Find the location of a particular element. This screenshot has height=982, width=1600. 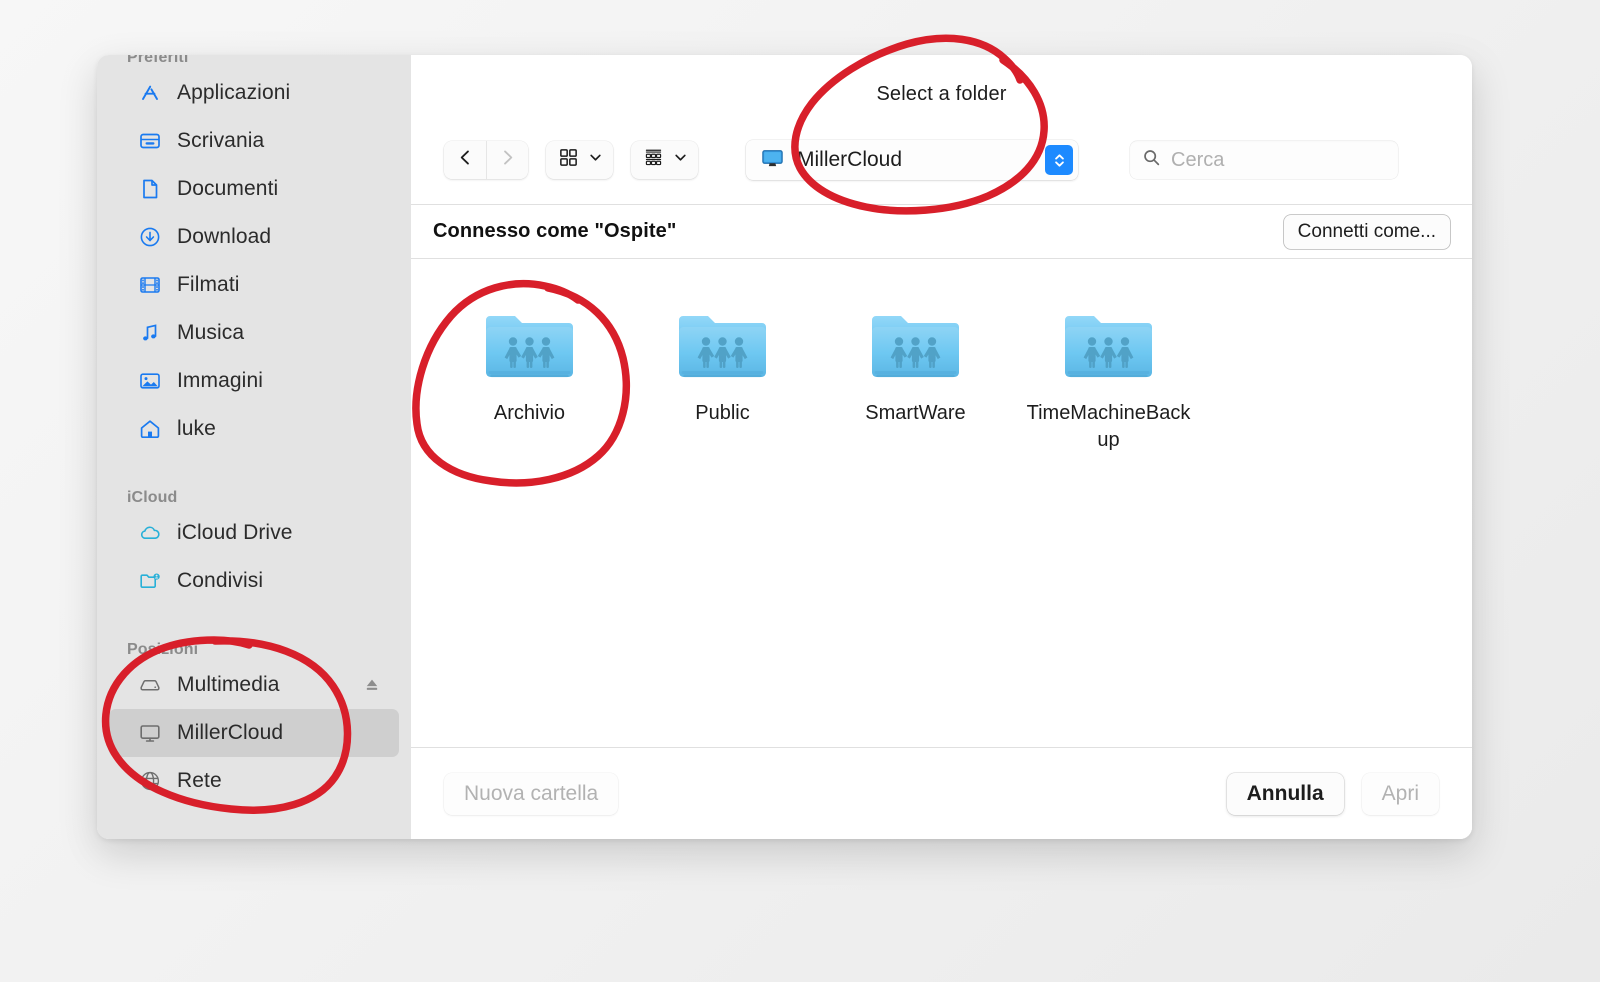

footer-actions: Annulla Apri is located at coordinates (1332, 793).